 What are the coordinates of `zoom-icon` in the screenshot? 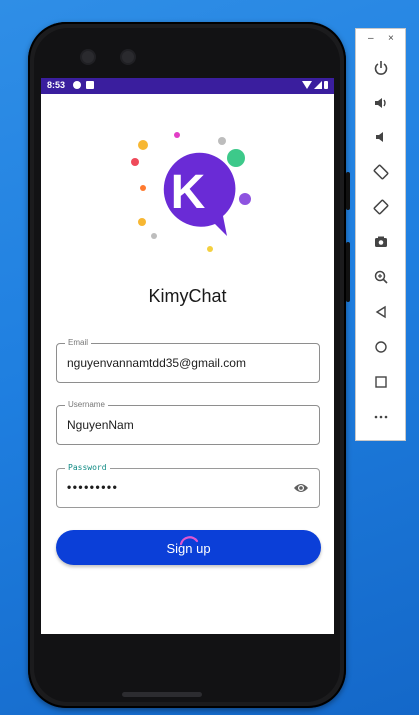 It's located at (381, 277).